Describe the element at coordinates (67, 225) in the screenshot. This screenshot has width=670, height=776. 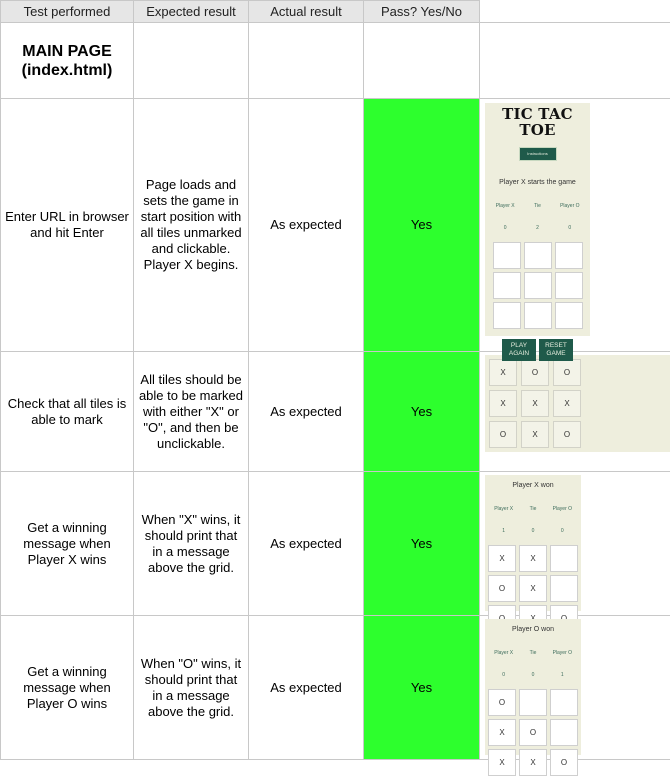
I see `test-cell: Enter URL in browser and hit Enter` at that location.